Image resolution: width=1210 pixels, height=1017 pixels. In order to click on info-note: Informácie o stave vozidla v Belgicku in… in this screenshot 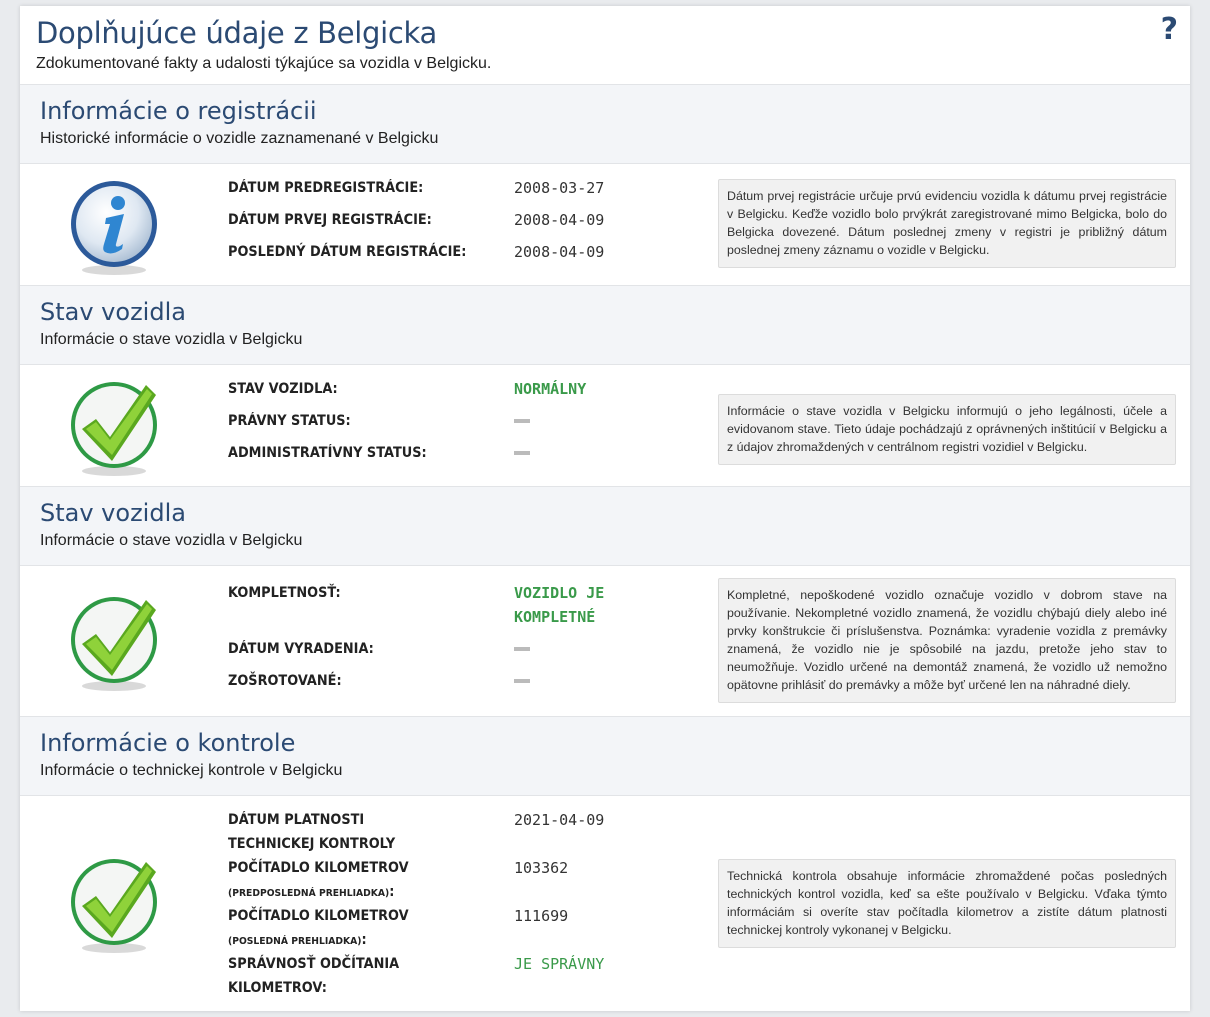, I will do `click(947, 429)`.